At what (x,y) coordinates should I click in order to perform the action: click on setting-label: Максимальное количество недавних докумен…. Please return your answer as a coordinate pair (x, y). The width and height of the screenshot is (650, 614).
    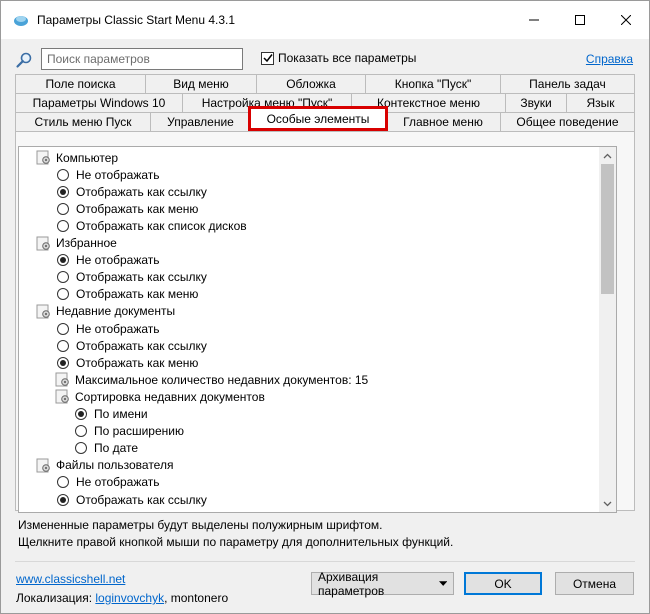
    Looking at the image, I should click on (222, 379).